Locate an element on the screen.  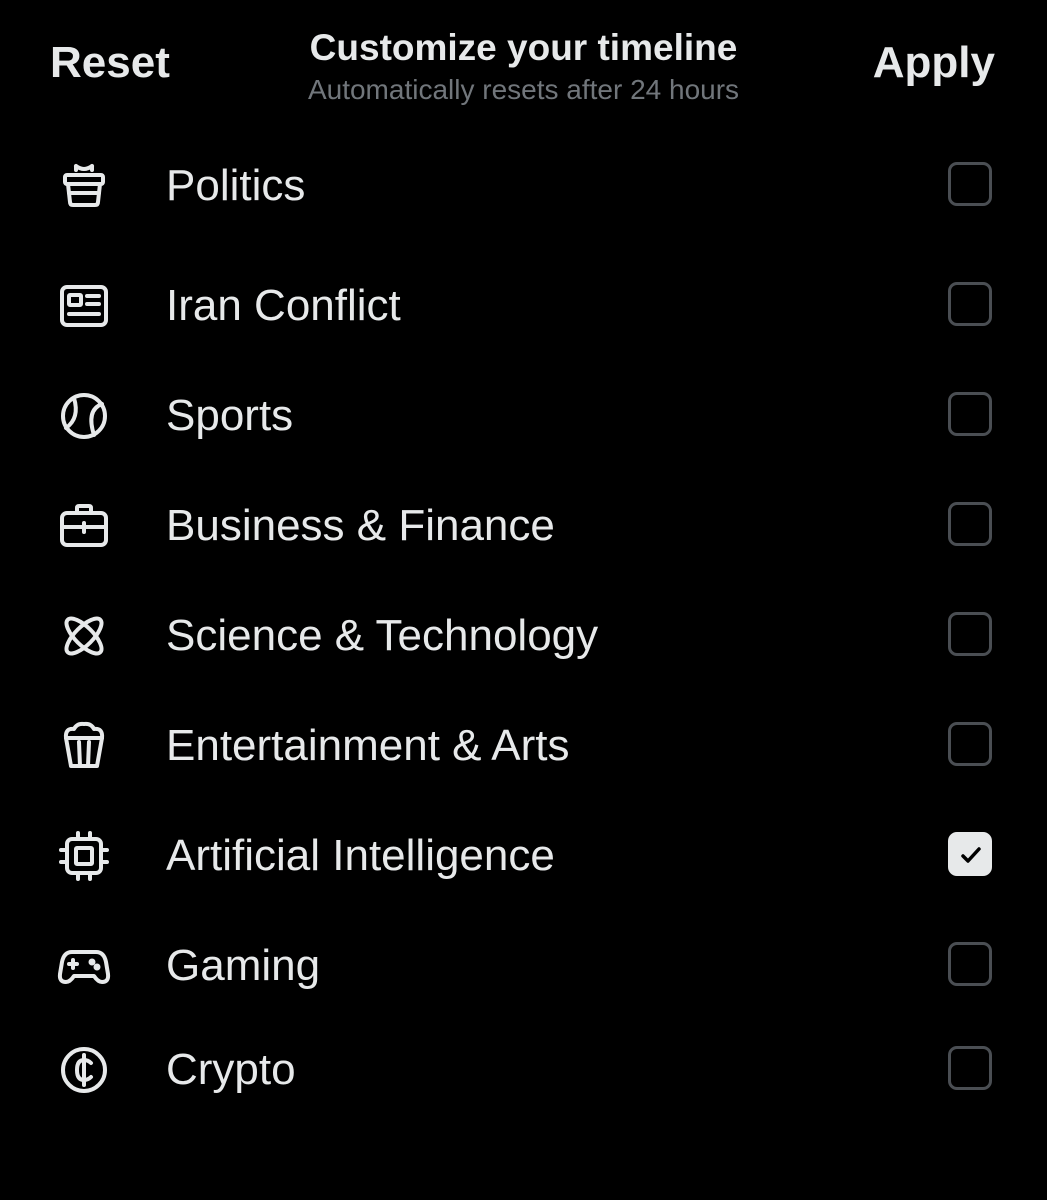
cent-coin-icon is located at coordinates (84, 1070).